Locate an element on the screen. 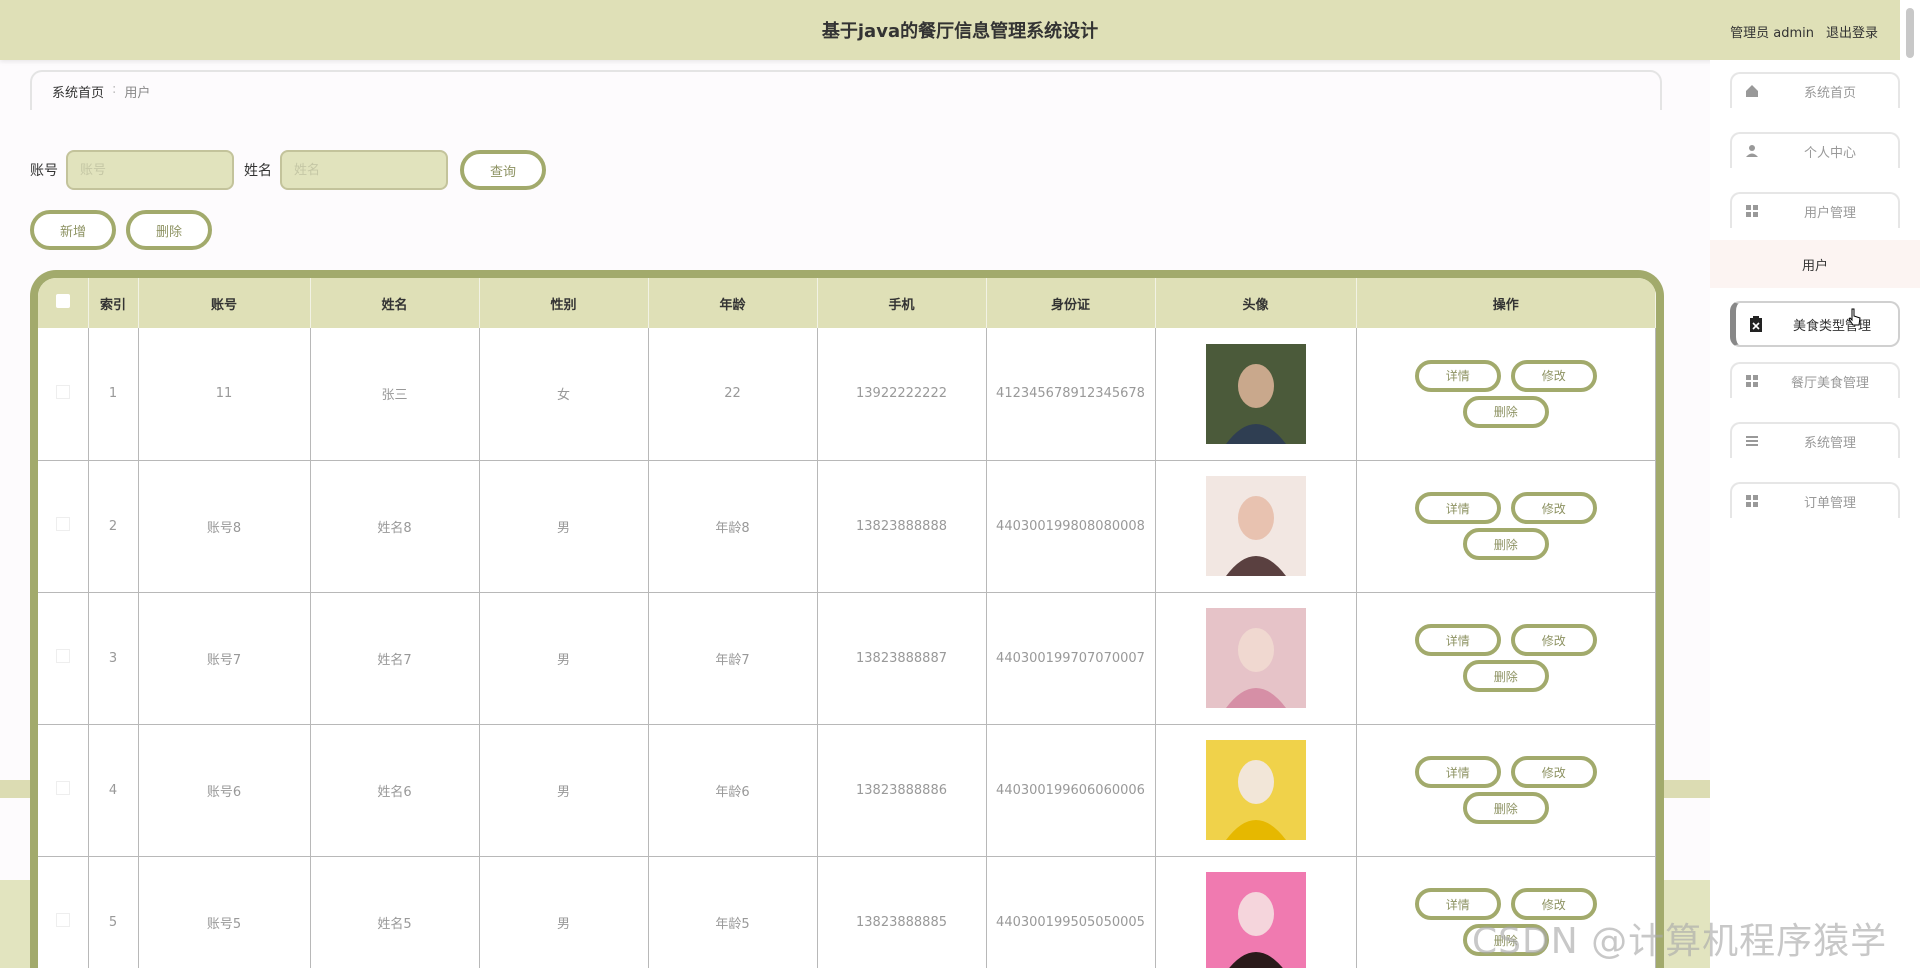  phone-cell: 13823888885 is located at coordinates (902, 912).